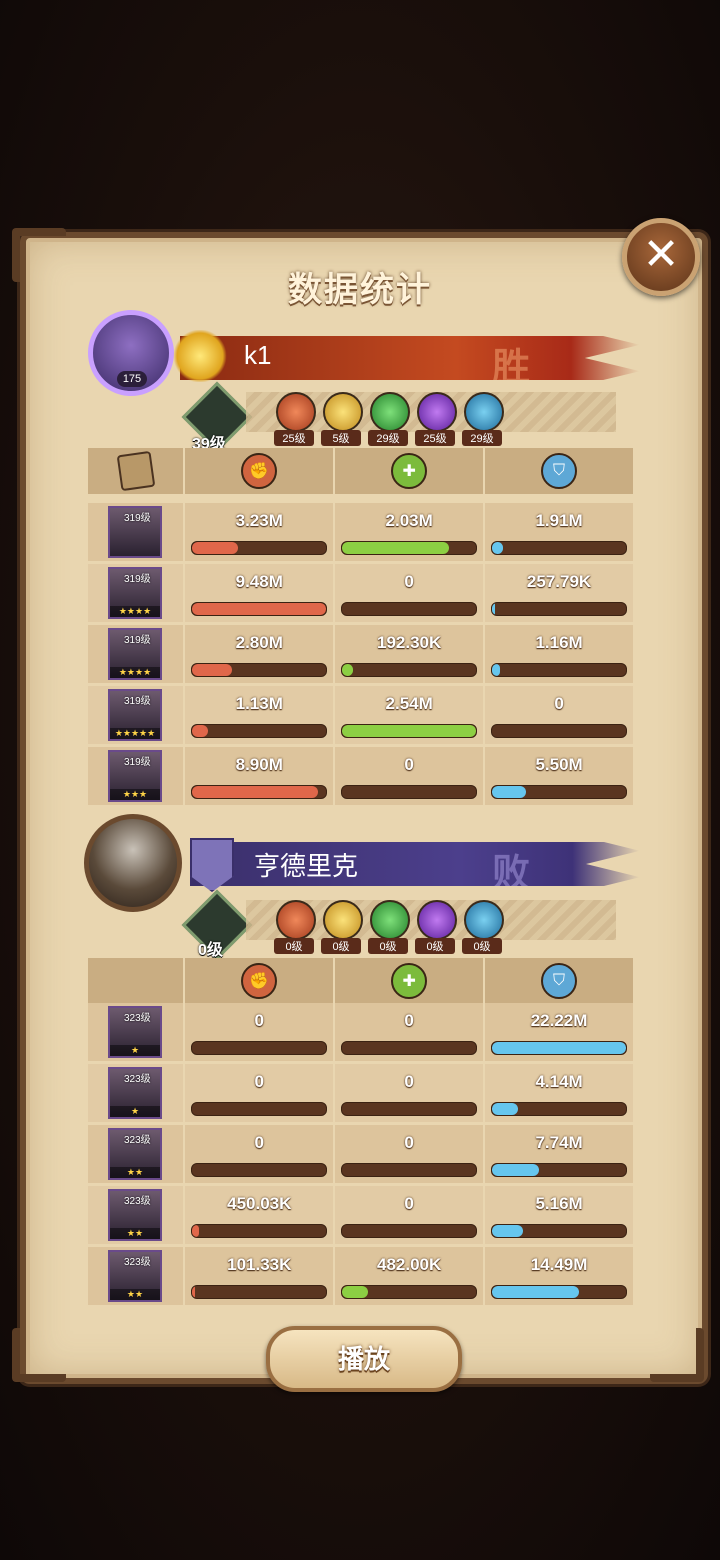 This screenshot has width=720, height=1560. I want to click on hero-row: 323级 ★★ 101.33K 482.00K 14.49M, so click(360, 1276).